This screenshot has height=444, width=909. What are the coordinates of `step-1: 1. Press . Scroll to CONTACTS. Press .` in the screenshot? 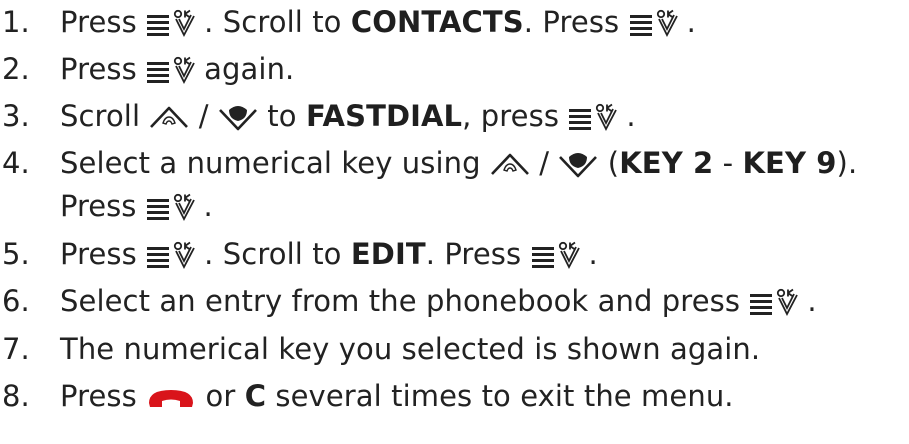 It's located at (348, 22).